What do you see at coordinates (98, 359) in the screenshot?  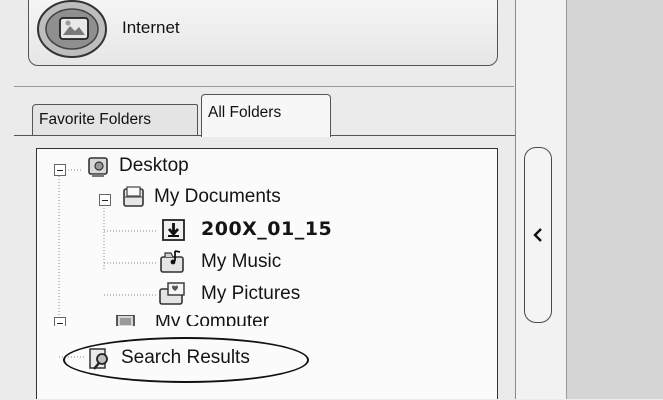 I see `search-results-icon` at bounding box center [98, 359].